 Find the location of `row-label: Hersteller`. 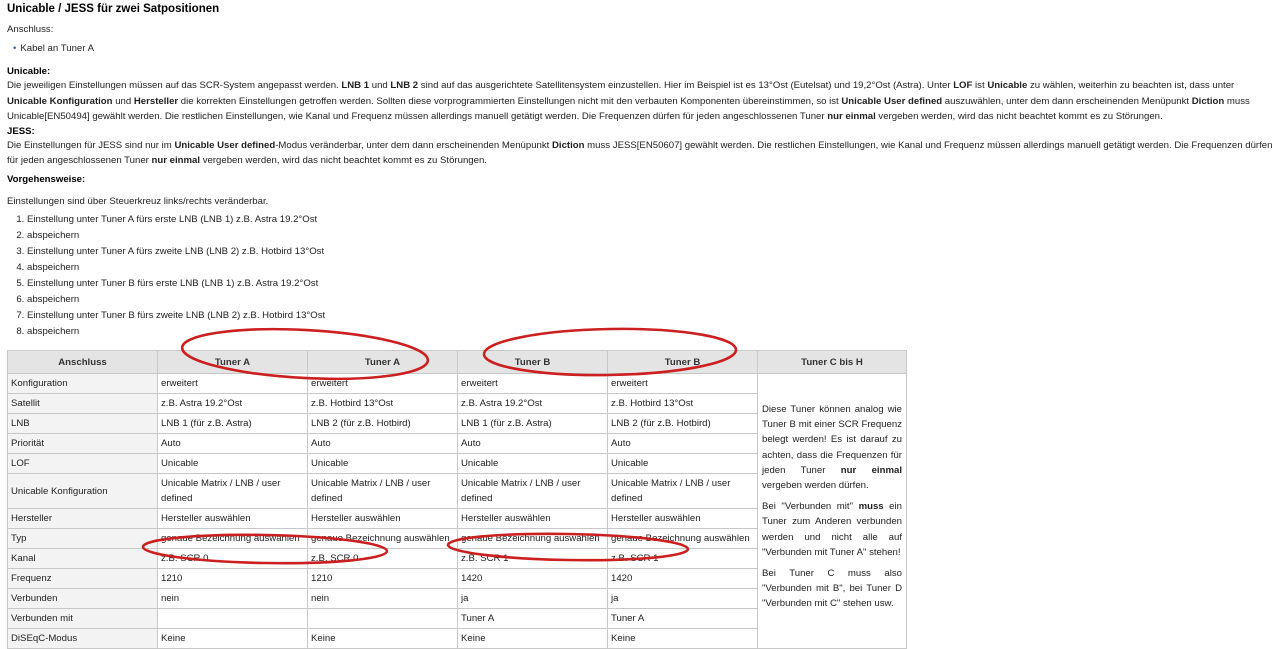

row-label: Hersteller is located at coordinates (82, 518).